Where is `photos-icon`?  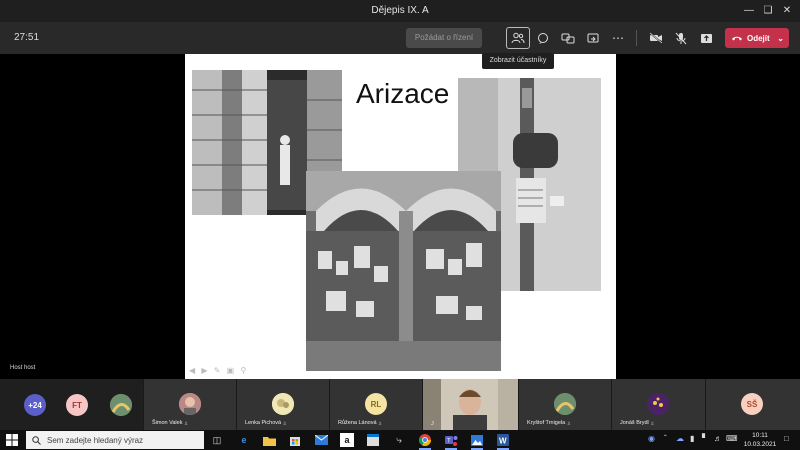
photos-icon is located at coordinates (477, 441).